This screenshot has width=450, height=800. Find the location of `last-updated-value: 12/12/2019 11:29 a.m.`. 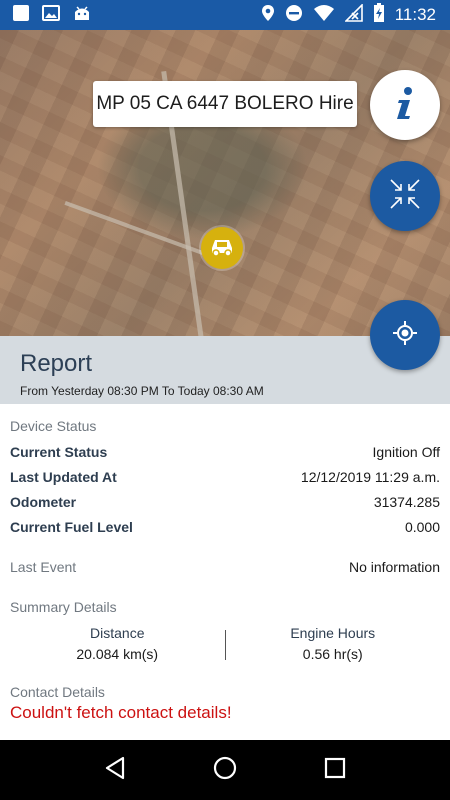

last-updated-value: 12/12/2019 11:29 a.m. is located at coordinates (370, 477).